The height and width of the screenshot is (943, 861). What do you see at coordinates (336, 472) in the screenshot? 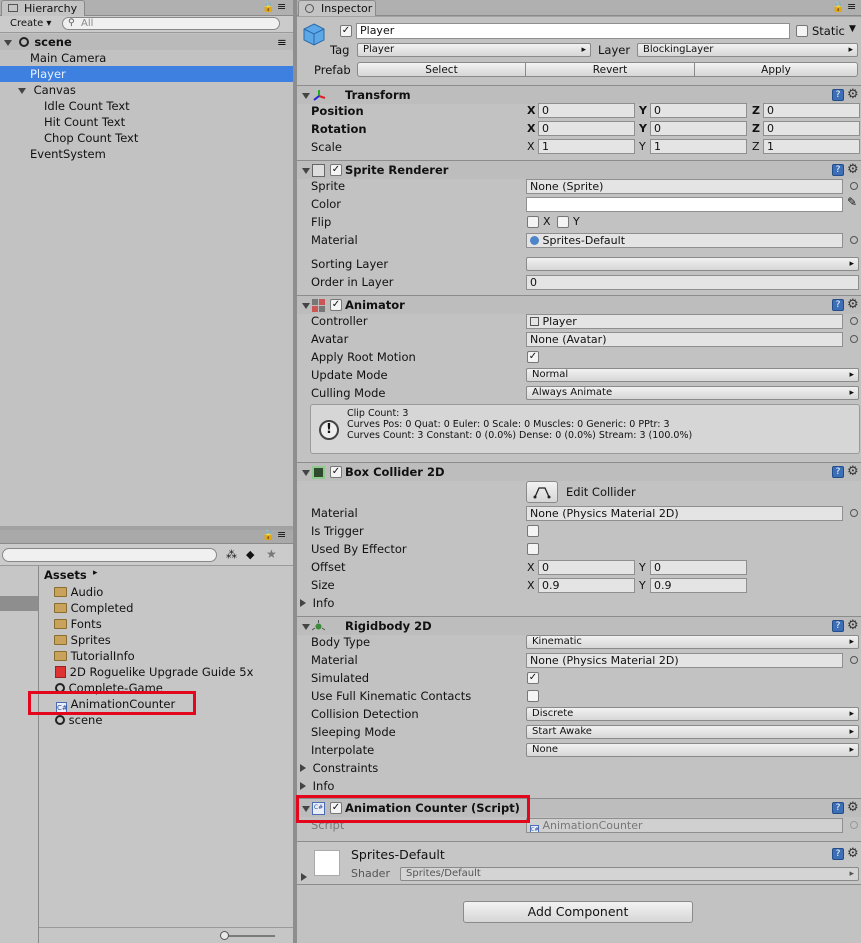
I see `box-collider-enabled-checkbox: ✓` at bounding box center [336, 472].